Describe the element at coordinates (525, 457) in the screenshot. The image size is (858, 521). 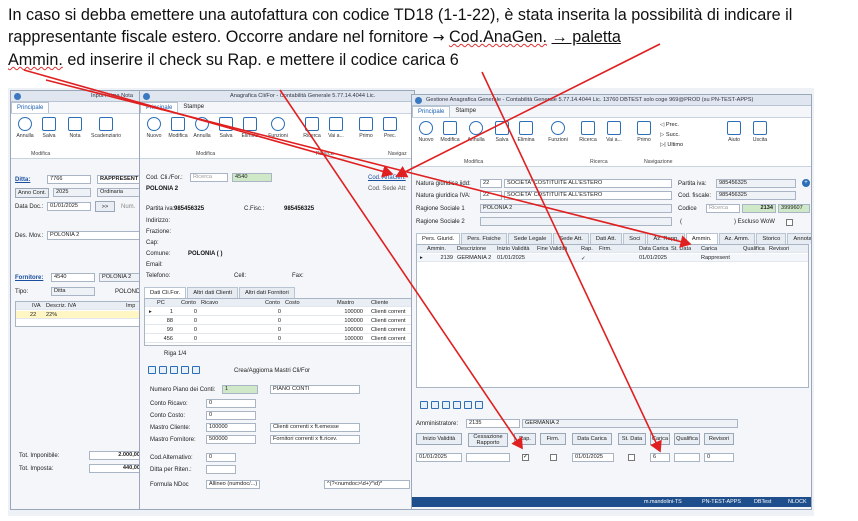
I see `rap-checkbox: ✓` at that location.